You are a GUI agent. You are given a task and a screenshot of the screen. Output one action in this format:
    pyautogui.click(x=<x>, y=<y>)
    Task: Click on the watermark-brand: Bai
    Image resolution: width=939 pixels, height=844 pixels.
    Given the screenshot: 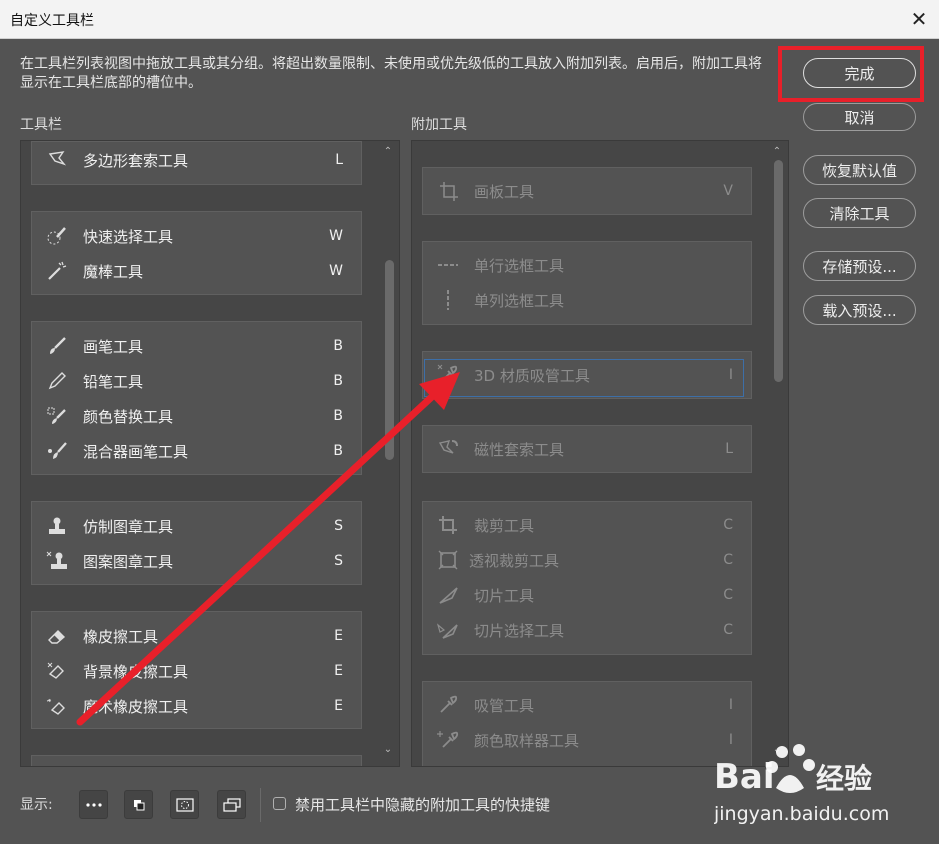 What is the action you would take?
    pyautogui.click(x=744, y=777)
    